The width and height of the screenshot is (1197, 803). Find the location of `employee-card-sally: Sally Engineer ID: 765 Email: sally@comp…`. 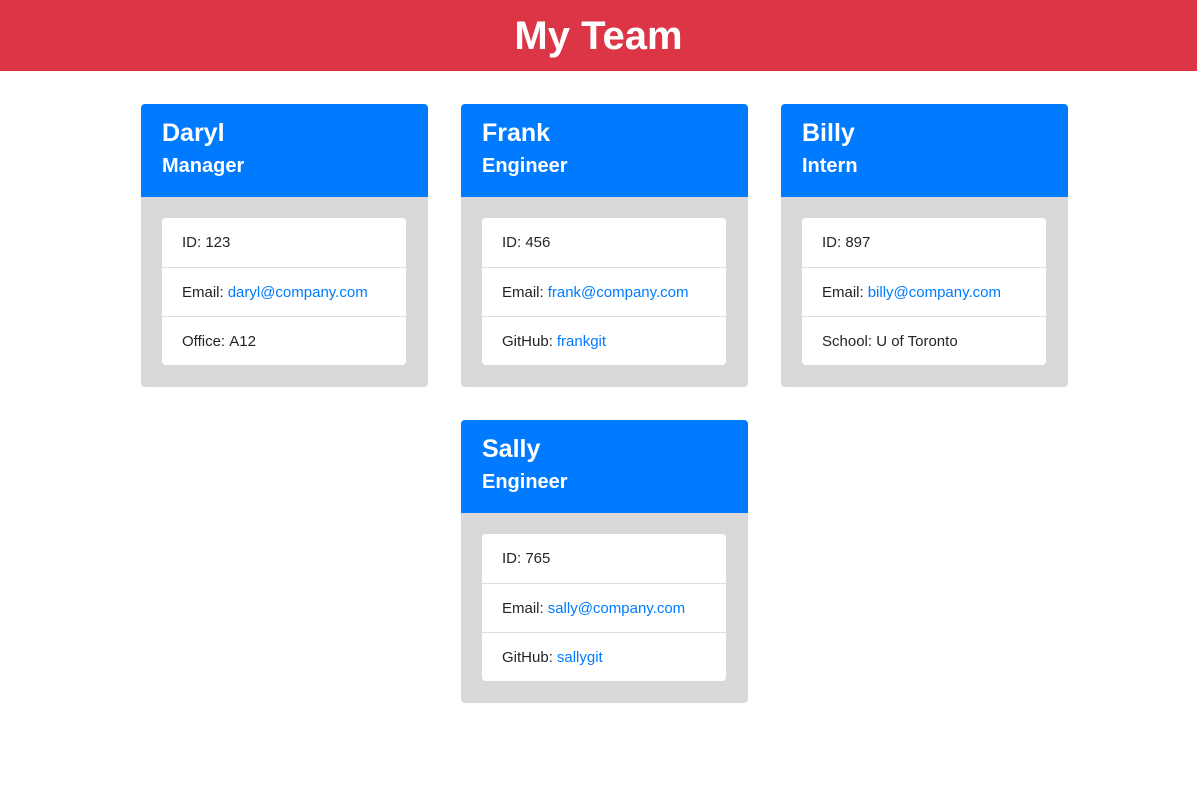

employee-card-sally: Sally Engineer ID: 765 Email: sally@comp… is located at coordinates (604, 561).